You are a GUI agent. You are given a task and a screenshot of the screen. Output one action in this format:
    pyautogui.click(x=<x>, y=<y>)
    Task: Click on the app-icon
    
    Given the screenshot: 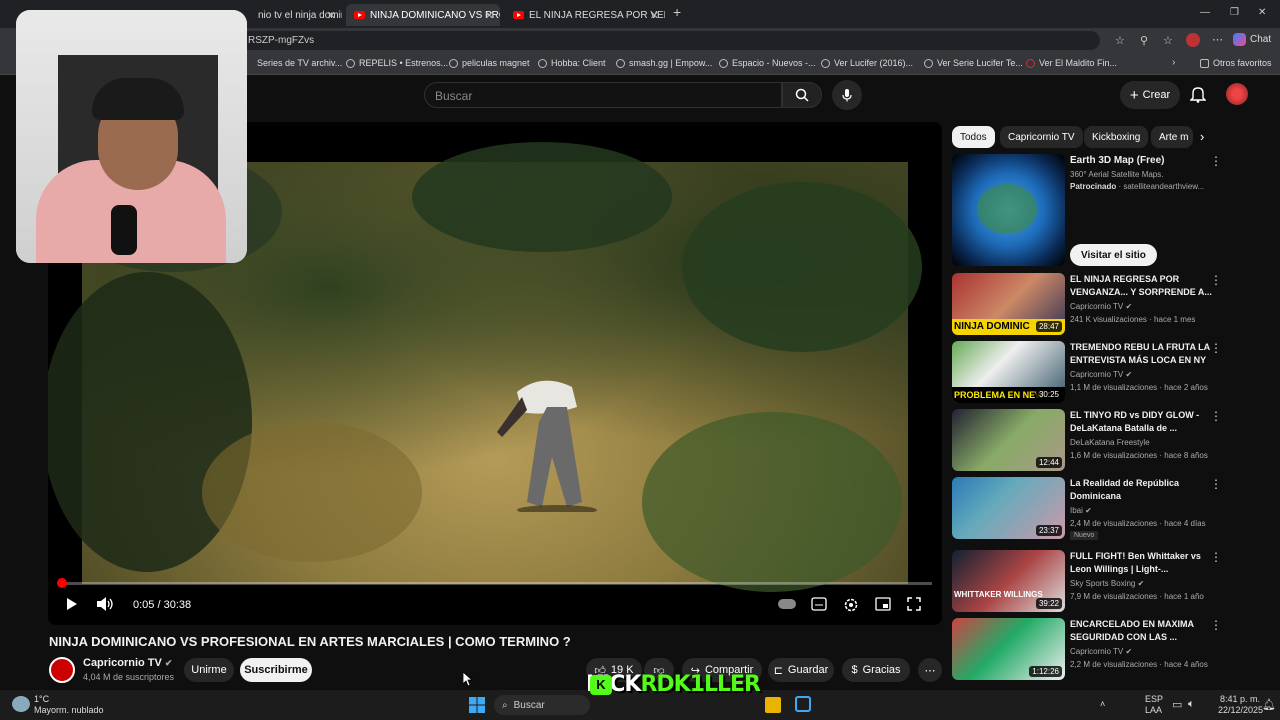 What is the action you would take?
    pyautogui.click(x=803, y=704)
    